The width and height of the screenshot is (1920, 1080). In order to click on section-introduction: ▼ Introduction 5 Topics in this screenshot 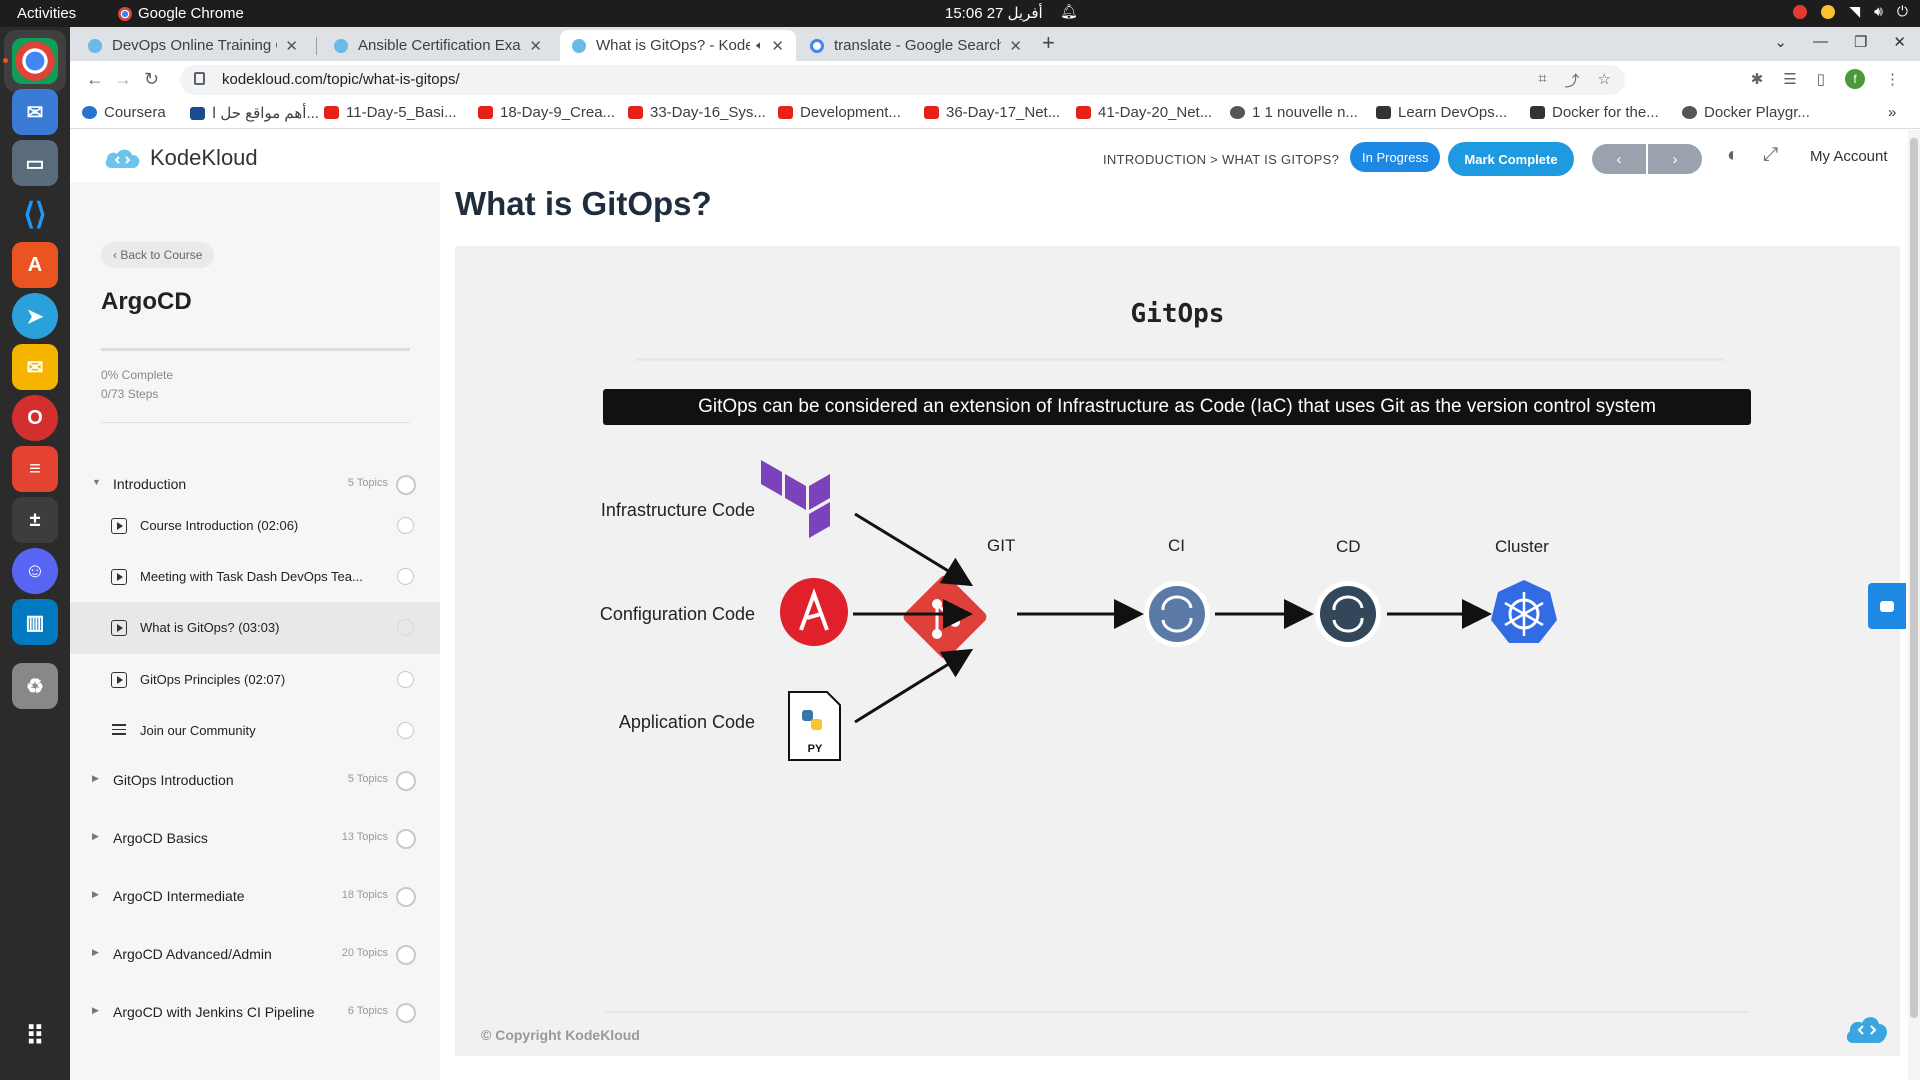, I will do `click(255, 485)`.